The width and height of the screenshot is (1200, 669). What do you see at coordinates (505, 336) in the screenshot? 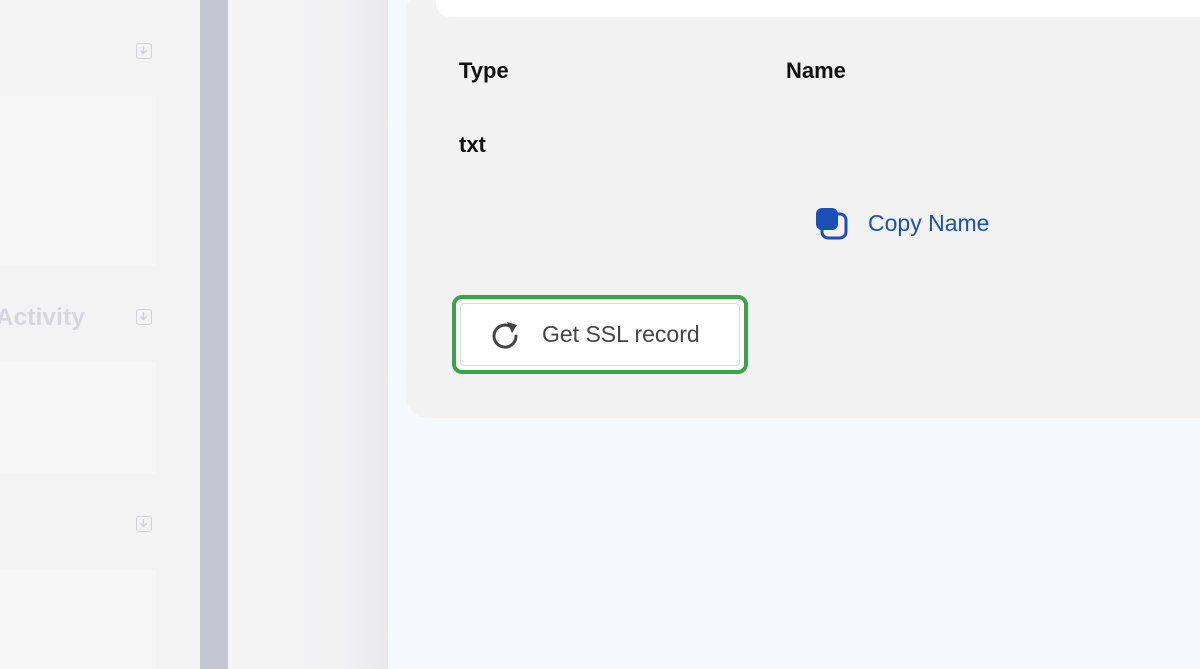
I see `refresh-icon` at bounding box center [505, 336].